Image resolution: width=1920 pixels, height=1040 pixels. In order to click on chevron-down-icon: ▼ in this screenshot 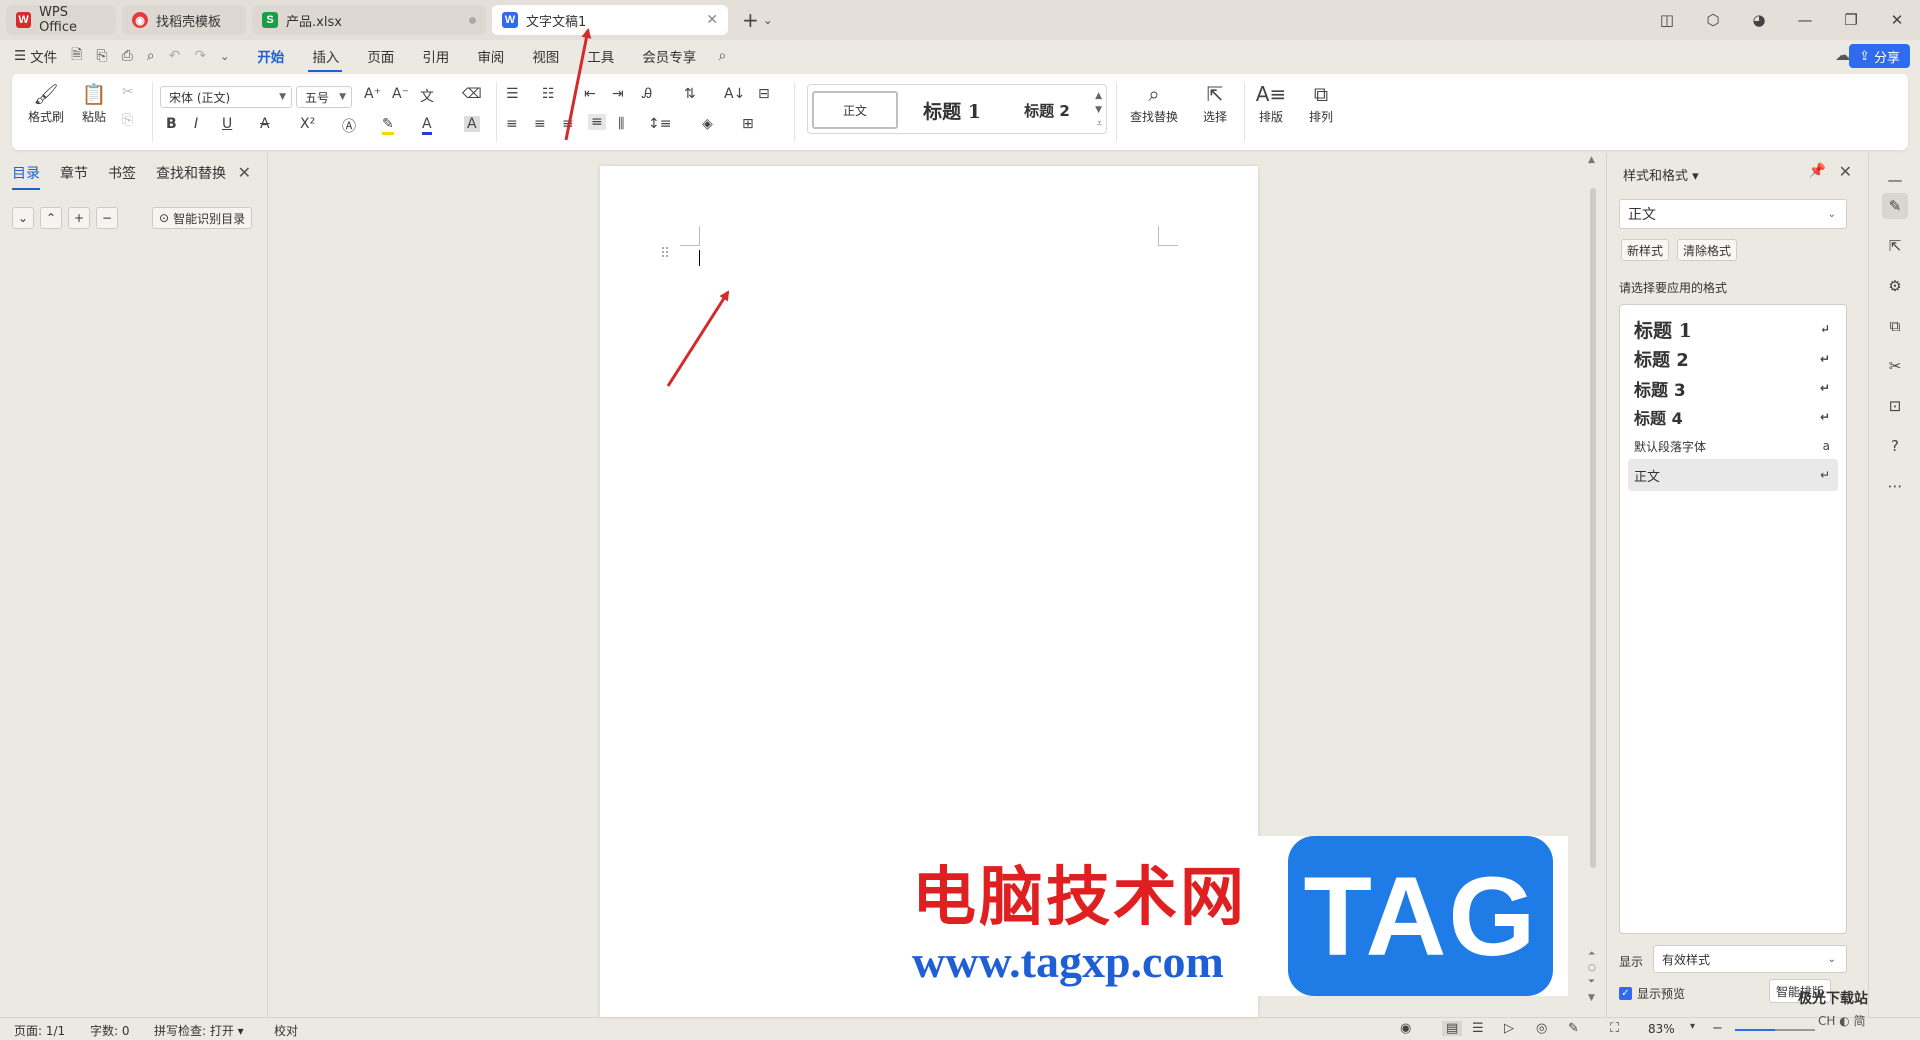, I will do `click(1098, 110)`.